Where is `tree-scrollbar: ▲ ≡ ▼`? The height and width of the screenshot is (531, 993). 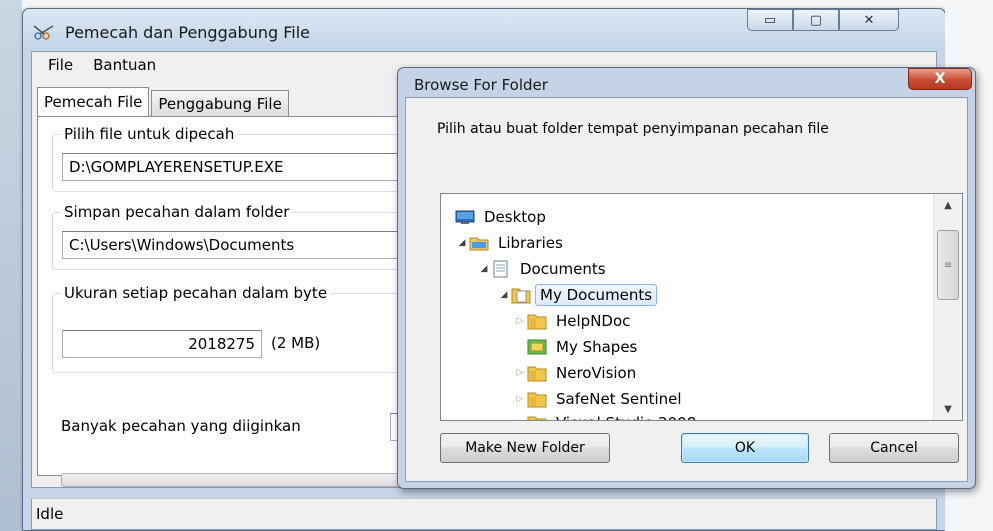
tree-scrollbar: ▲ ≡ ▼ is located at coordinates (947, 307).